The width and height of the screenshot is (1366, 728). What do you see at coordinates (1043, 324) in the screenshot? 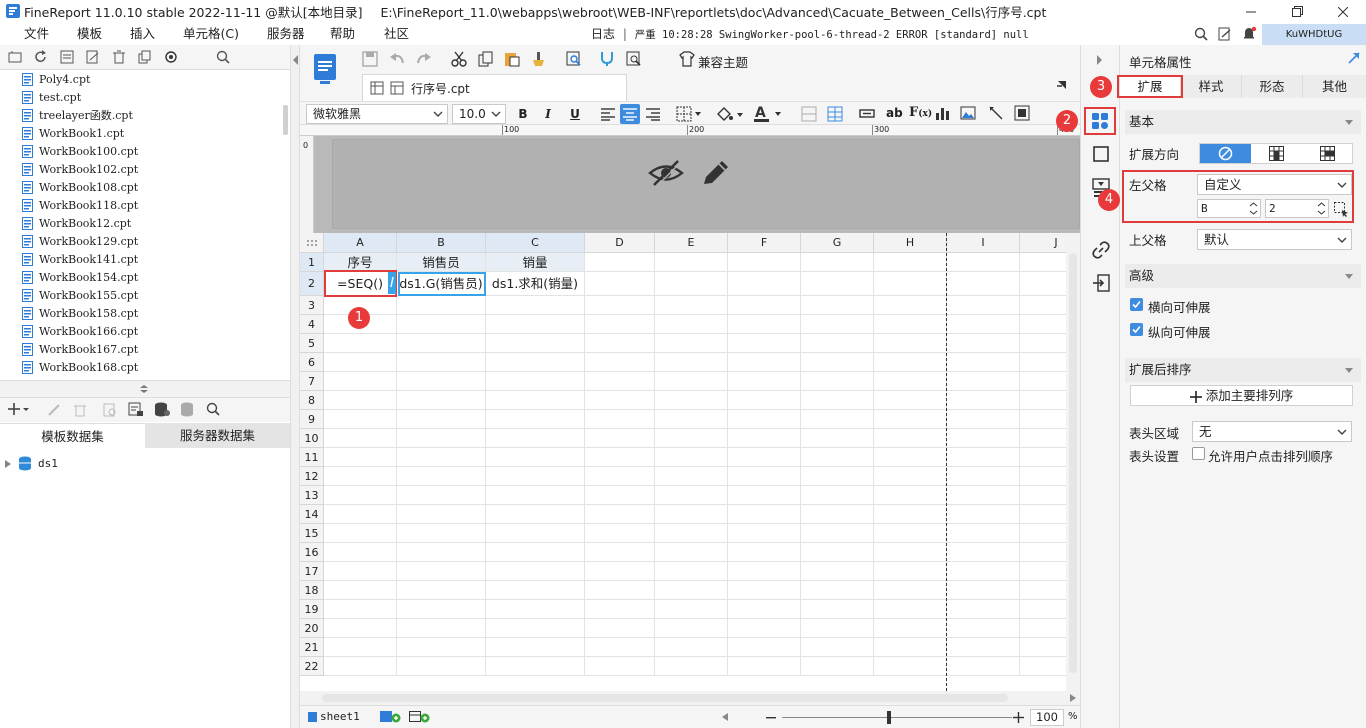
I see `cell-J4` at bounding box center [1043, 324].